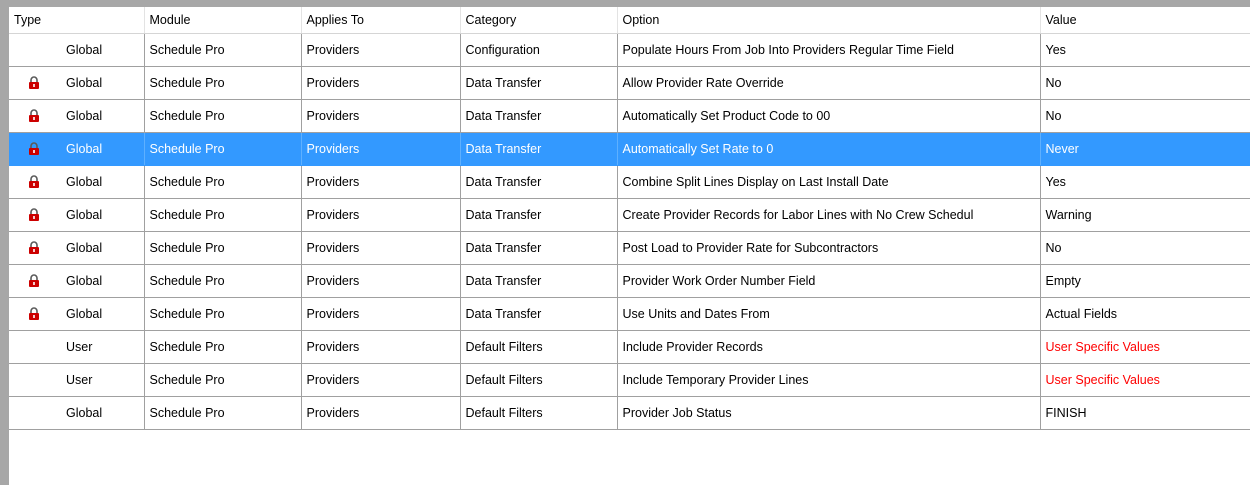 The width and height of the screenshot is (1250, 485). What do you see at coordinates (829, 20) in the screenshot?
I see `column-header-option: Option` at bounding box center [829, 20].